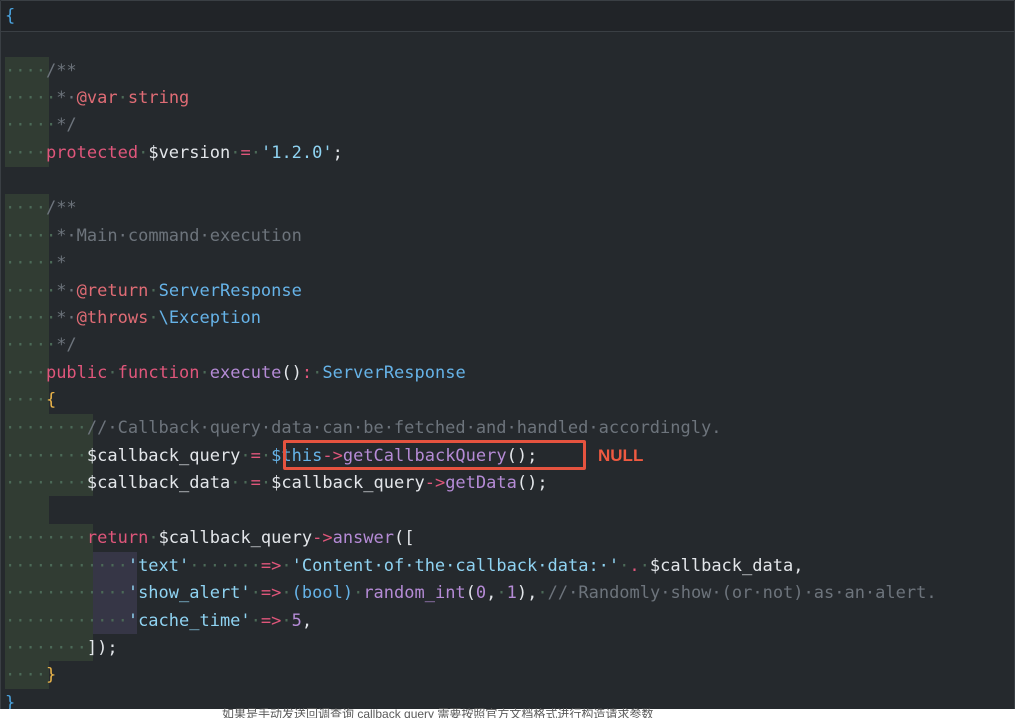 The width and height of the screenshot is (1015, 718). I want to click on doc-var-type: string, so click(158, 98).